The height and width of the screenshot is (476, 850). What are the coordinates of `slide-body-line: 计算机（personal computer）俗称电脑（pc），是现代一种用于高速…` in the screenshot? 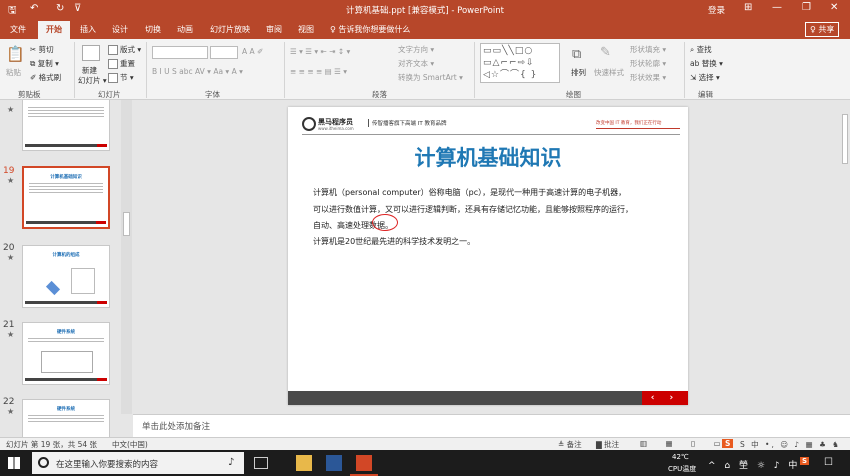 It's located at (469, 192).